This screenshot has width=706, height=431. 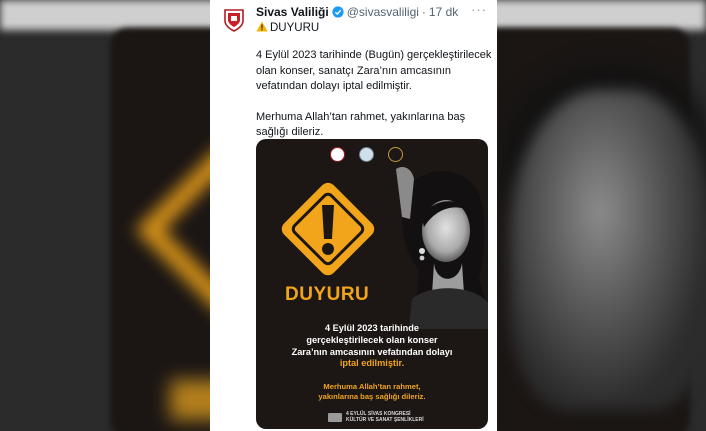 What do you see at coordinates (295, 28) in the screenshot?
I see `tweet-title-text: DUYURU` at bounding box center [295, 28].